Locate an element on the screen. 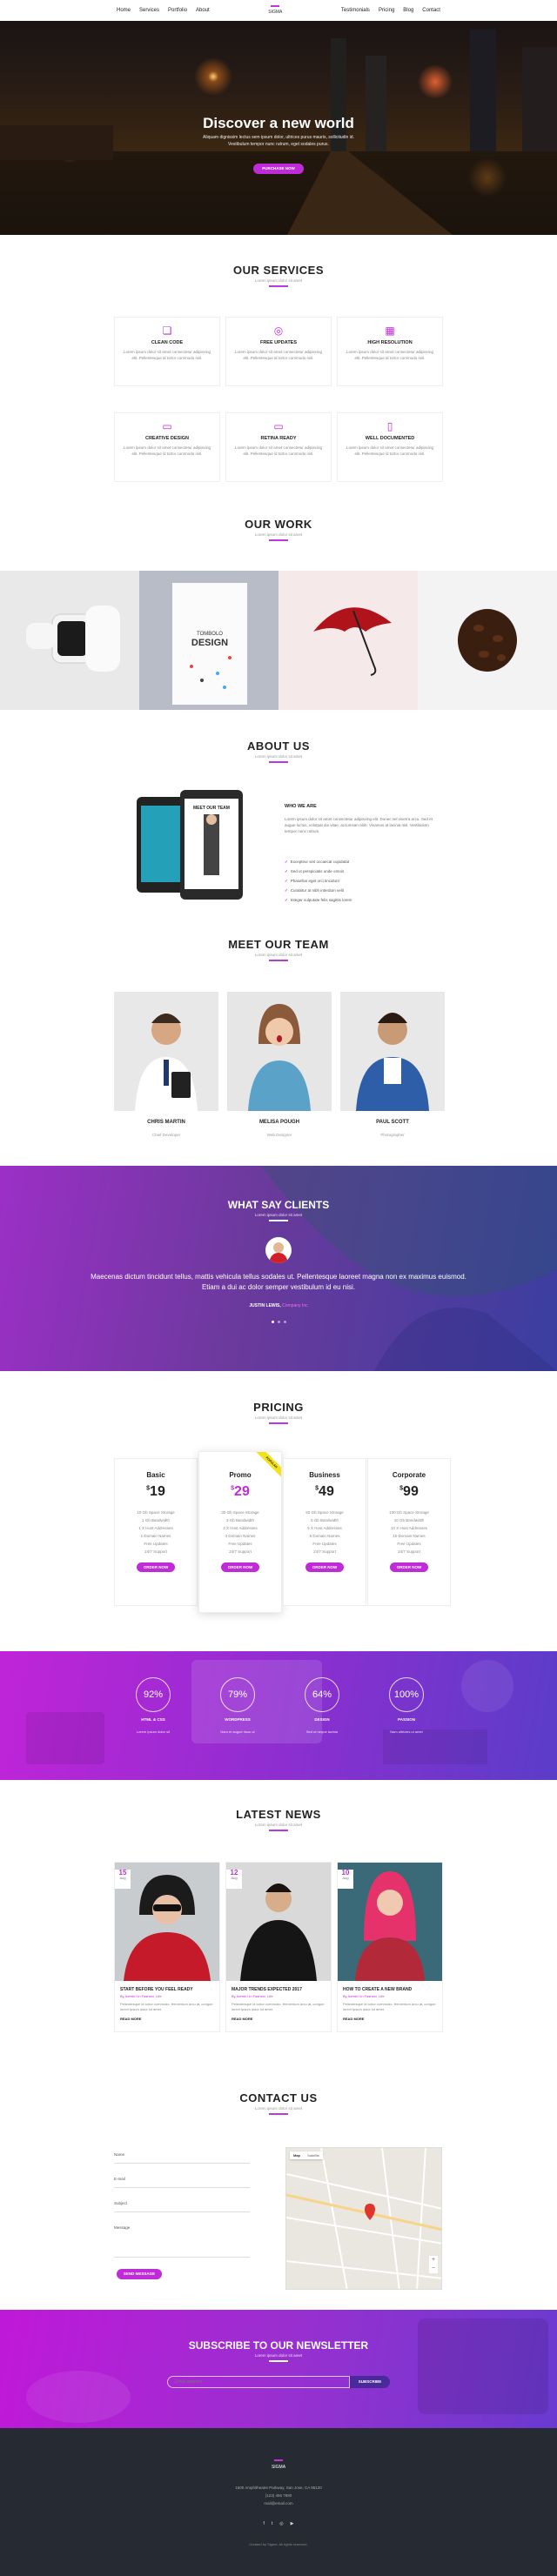 The height and width of the screenshot is (2576, 557). client-avatar is located at coordinates (278, 1250).